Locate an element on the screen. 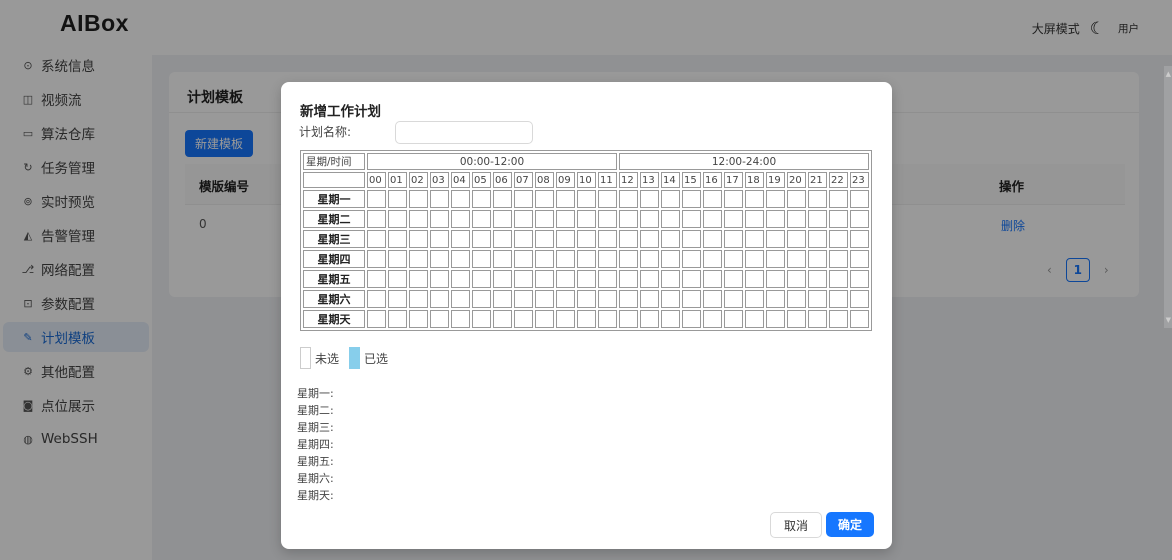 This screenshot has width=1172, height=560. plan-name-input is located at coordinates (464, 132).